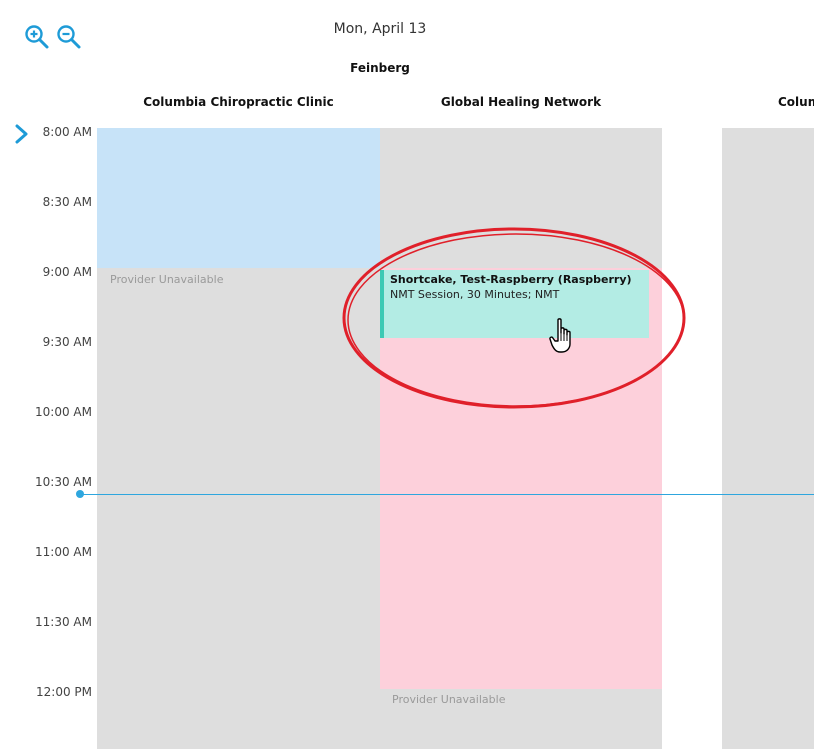 The height and width of the screenshot is (749, 814). What do you see at coordinates (80, 494) in the screenshot?
I see `current-time-dot` at bounding box center [80, 494].